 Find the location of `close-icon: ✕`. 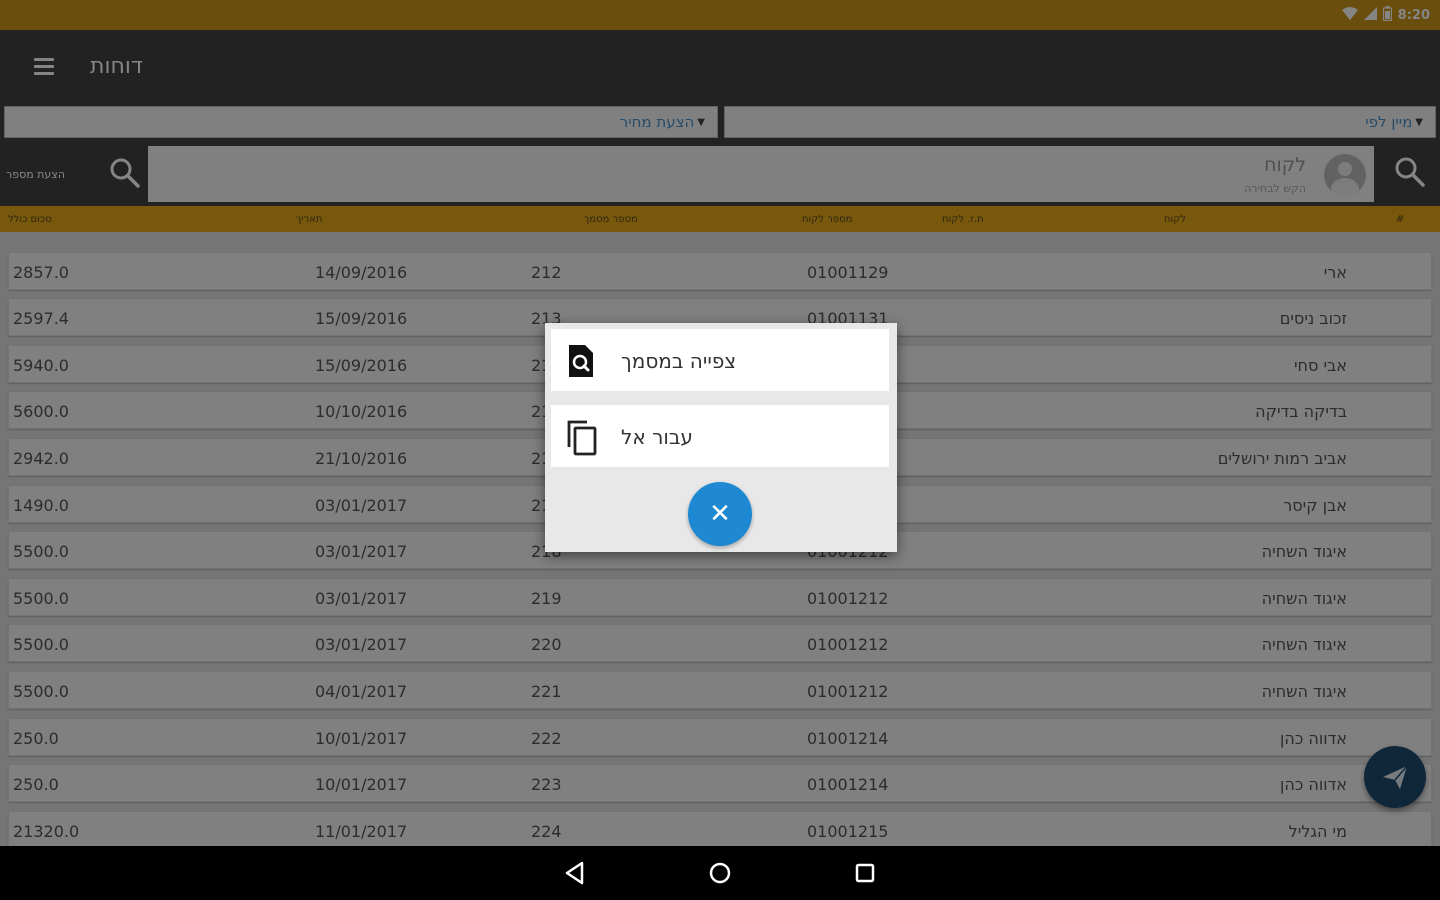

close-icon: ✕ is located at coordinates (720, 514).